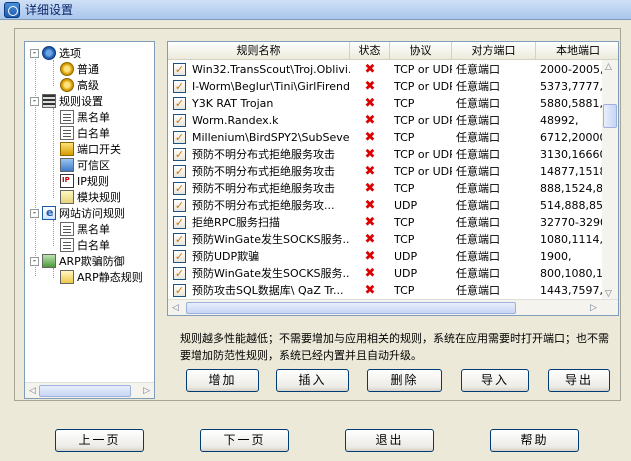 Image resolution: width=631 pixels, height=461 pixels. Describe the element at coordinates (572, 103) in the screenshot. I see `cell-local: 5880,5881,5` at that location.